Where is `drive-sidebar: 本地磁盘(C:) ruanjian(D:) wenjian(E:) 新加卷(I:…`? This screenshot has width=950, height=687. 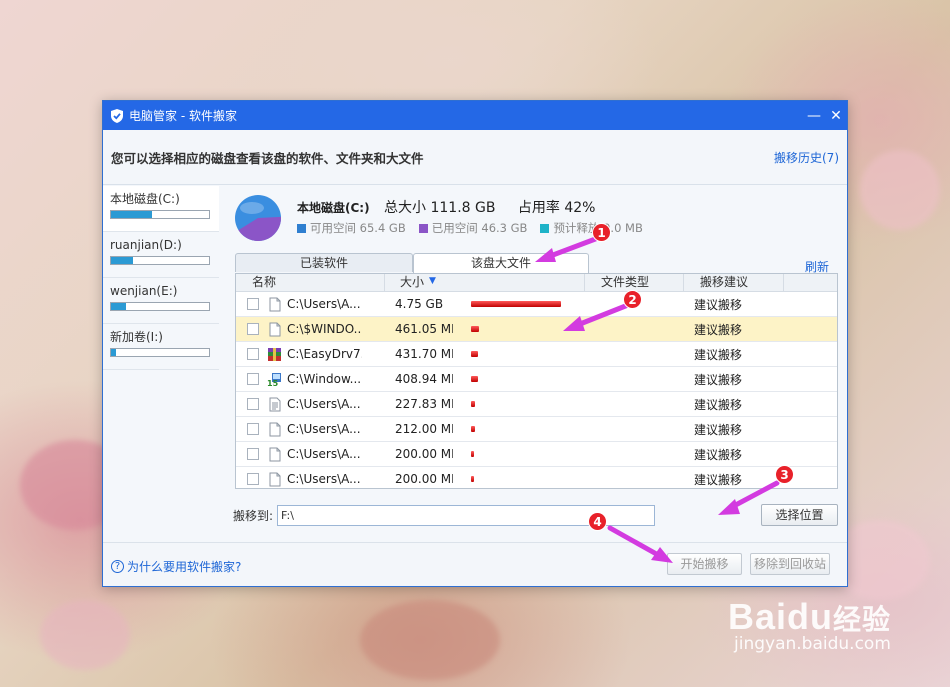
drive-sidebar: 本地磁盘(C:) ruanjian(D:) wenjian(E:) 新加卷(I:… is located at coordinates (161, 278).